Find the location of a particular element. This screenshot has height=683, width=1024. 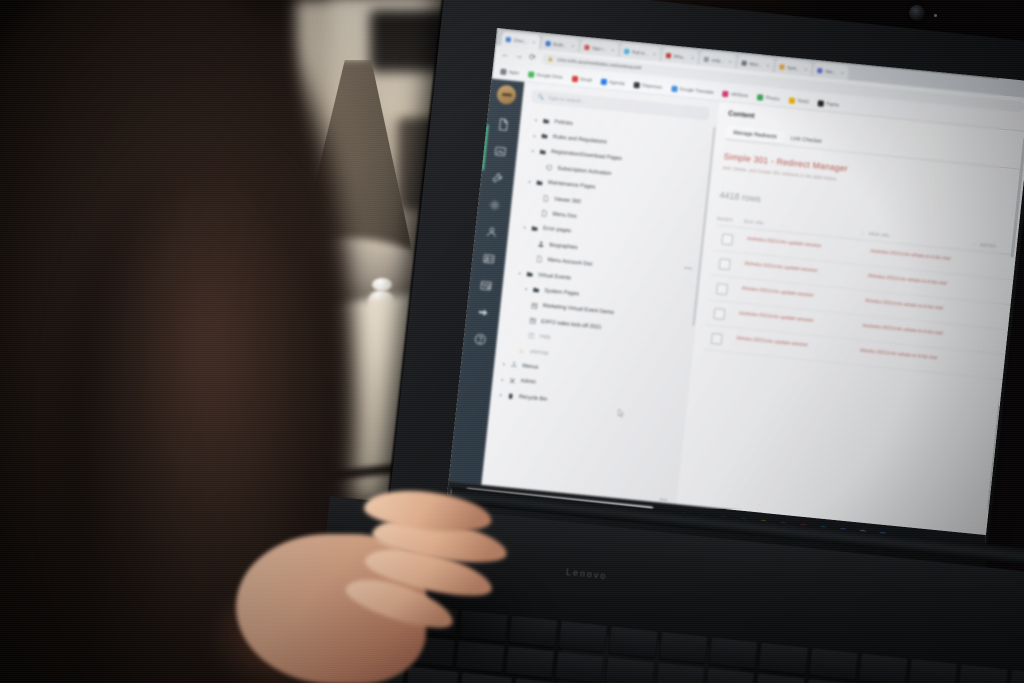

header-regex: REGEX is located at coordinates (731, 220).